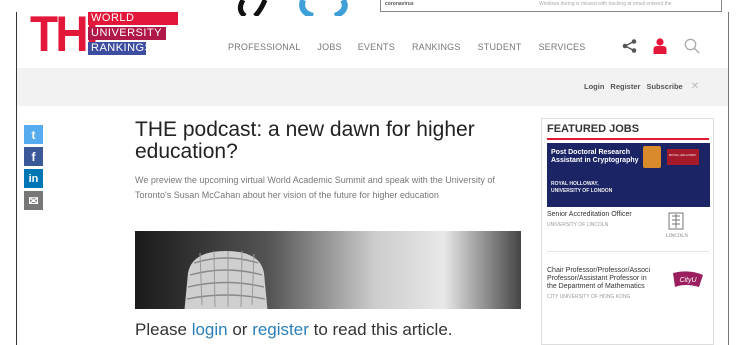 Image resolution: width=745 pixels, height=345 pixels. Describe the element at coordinates (380, 329) in the screenshot. I see `login-prompt-post: to read this article.` at that location.